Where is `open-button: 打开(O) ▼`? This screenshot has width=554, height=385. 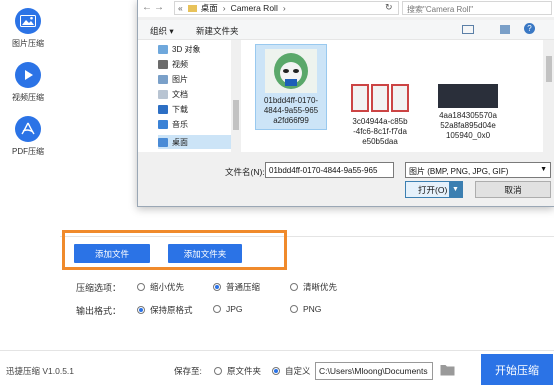 open-button: 打开(O) ▼ is located at coordinates (434, 189).